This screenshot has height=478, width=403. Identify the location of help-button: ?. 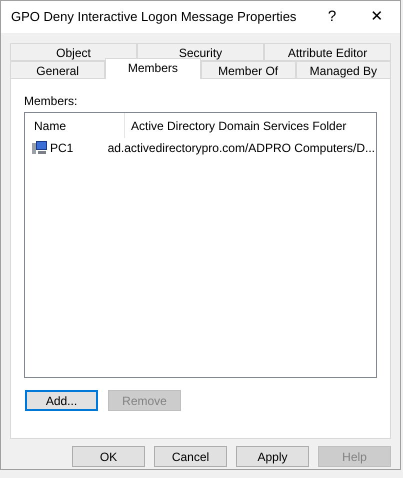
(332, 17).